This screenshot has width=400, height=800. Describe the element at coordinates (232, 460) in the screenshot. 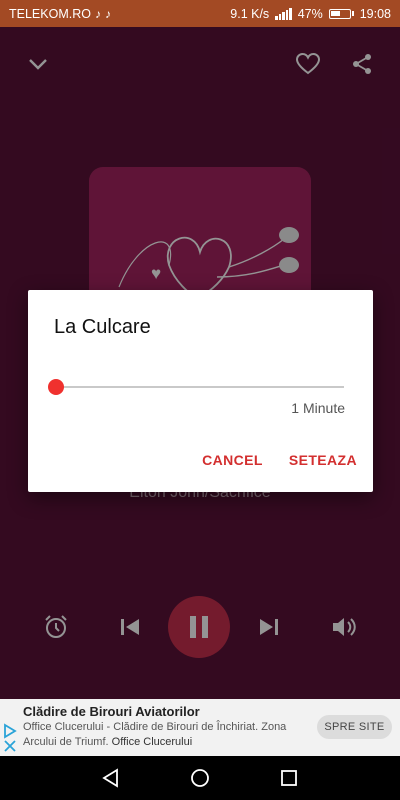

I see `cancel-button: CANCEL` at that location.